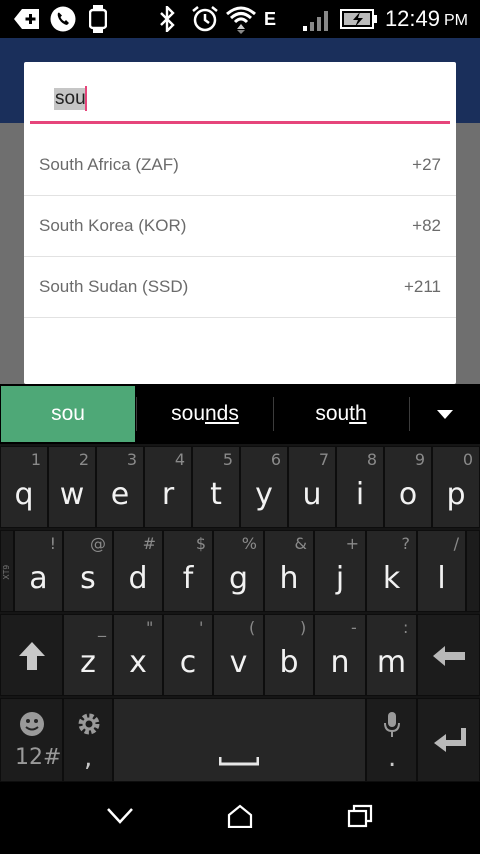 The height and width of the screenshot is (854, 480). I want to click on suggestion-strip: sou sou nds sou th, so click(240, 414).